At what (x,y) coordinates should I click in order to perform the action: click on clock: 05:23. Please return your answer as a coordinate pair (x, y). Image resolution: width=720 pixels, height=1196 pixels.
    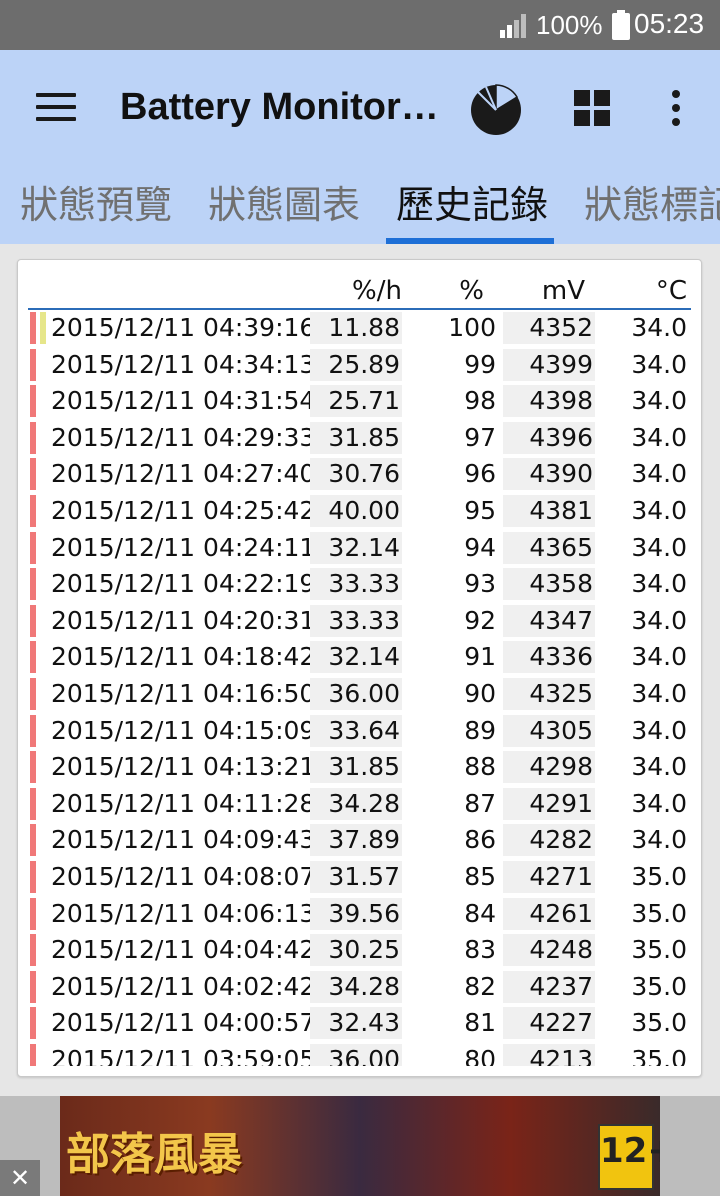
    Looking at the image, I should click on (669, 23).